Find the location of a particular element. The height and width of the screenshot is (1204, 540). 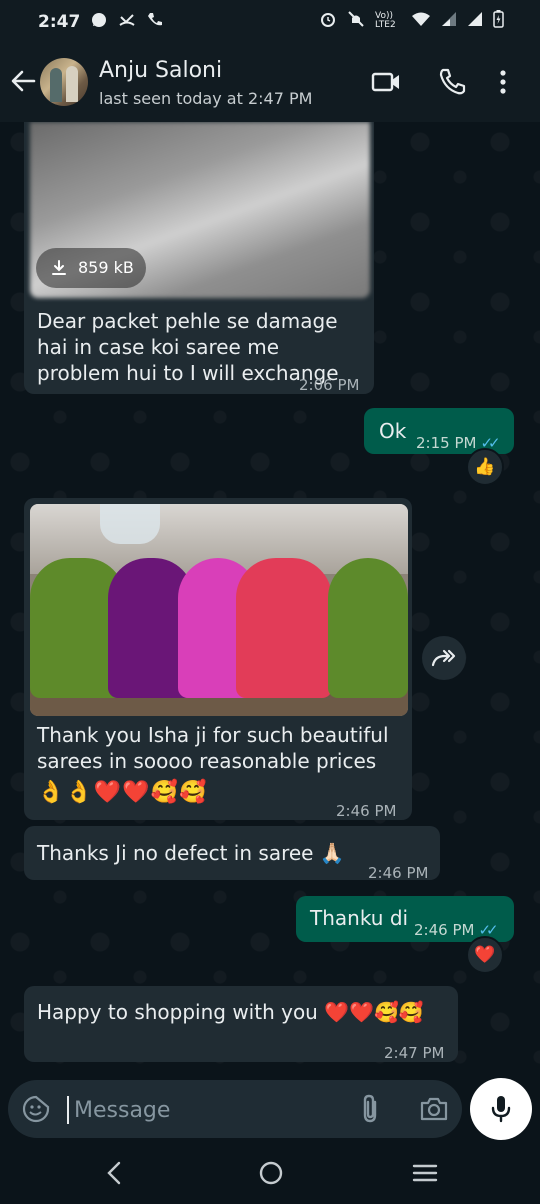

volte-icon: Vo)) LTE2 is located at coordinates (385, 20).